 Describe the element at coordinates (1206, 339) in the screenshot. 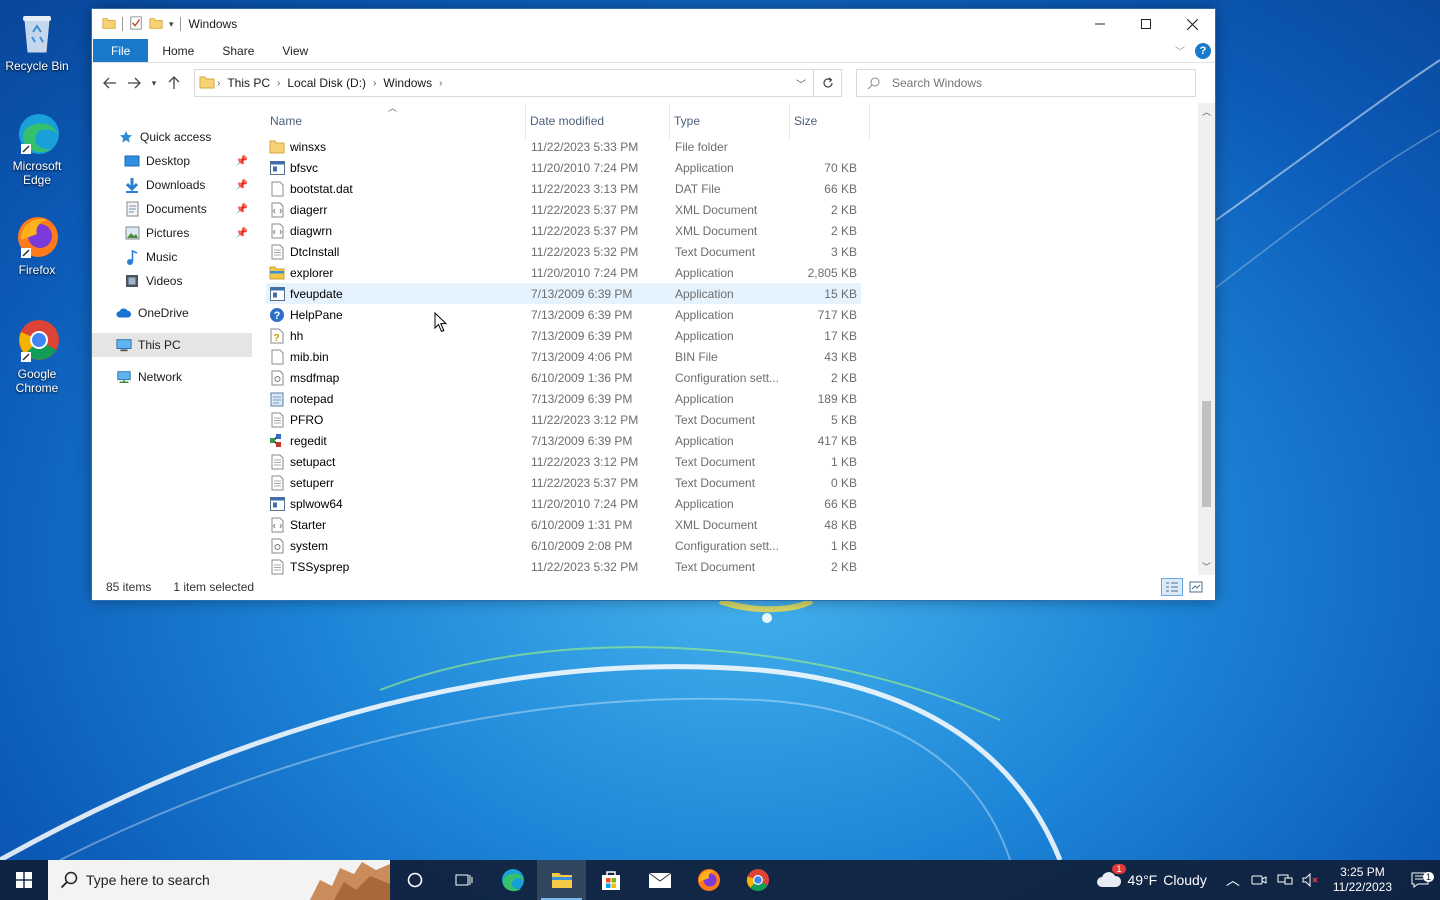

I see `vertical-scrollbar: ︿ ﹀` at that location.